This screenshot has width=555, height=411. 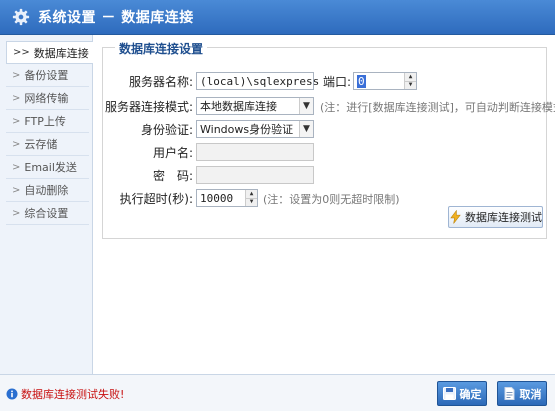 I want to click on sidebar-item-cloud-storage: > 云存储, so click(x=47, y=144).